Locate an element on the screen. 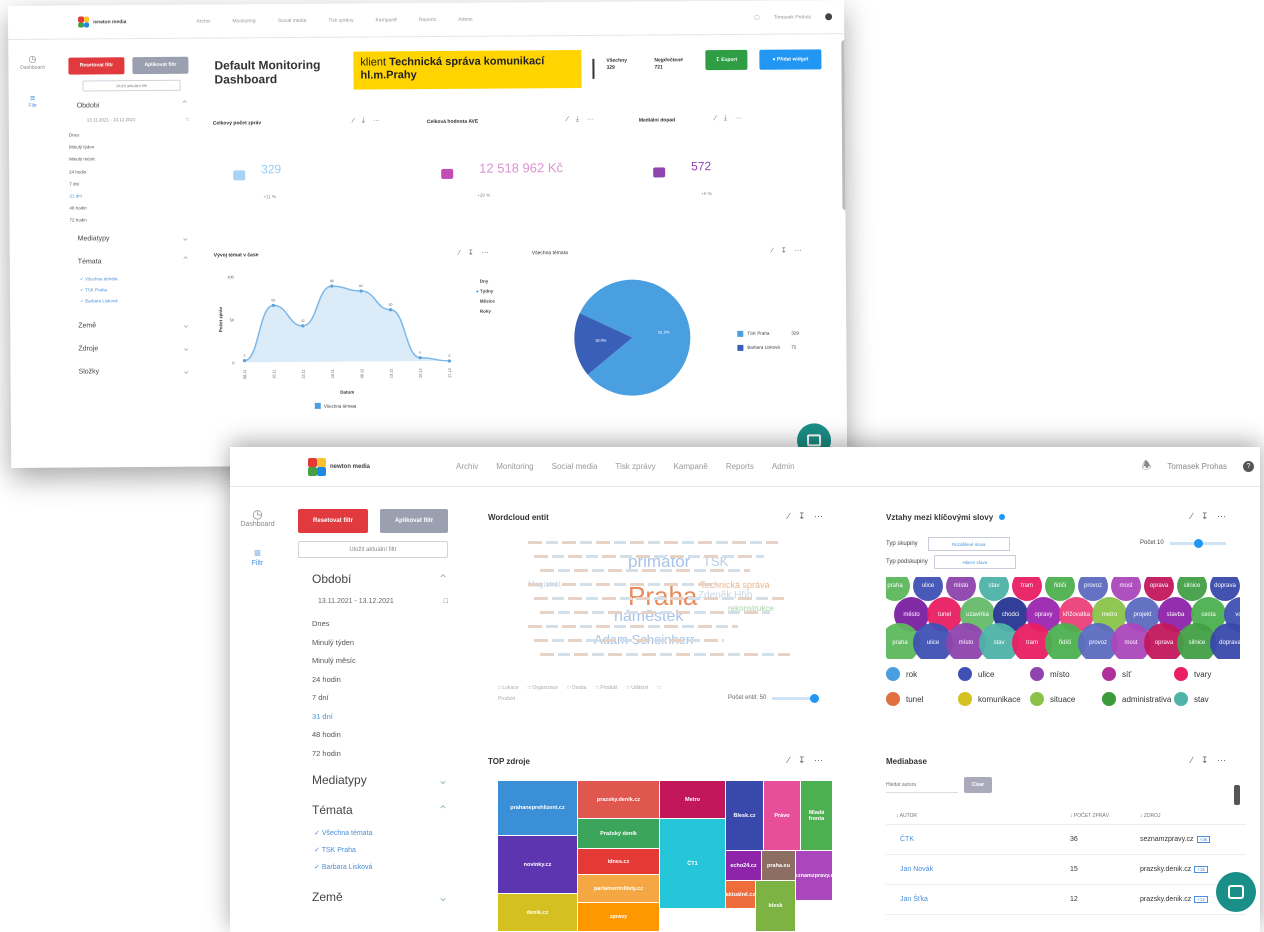  chat-icon is located at coordinates (1236, 892).